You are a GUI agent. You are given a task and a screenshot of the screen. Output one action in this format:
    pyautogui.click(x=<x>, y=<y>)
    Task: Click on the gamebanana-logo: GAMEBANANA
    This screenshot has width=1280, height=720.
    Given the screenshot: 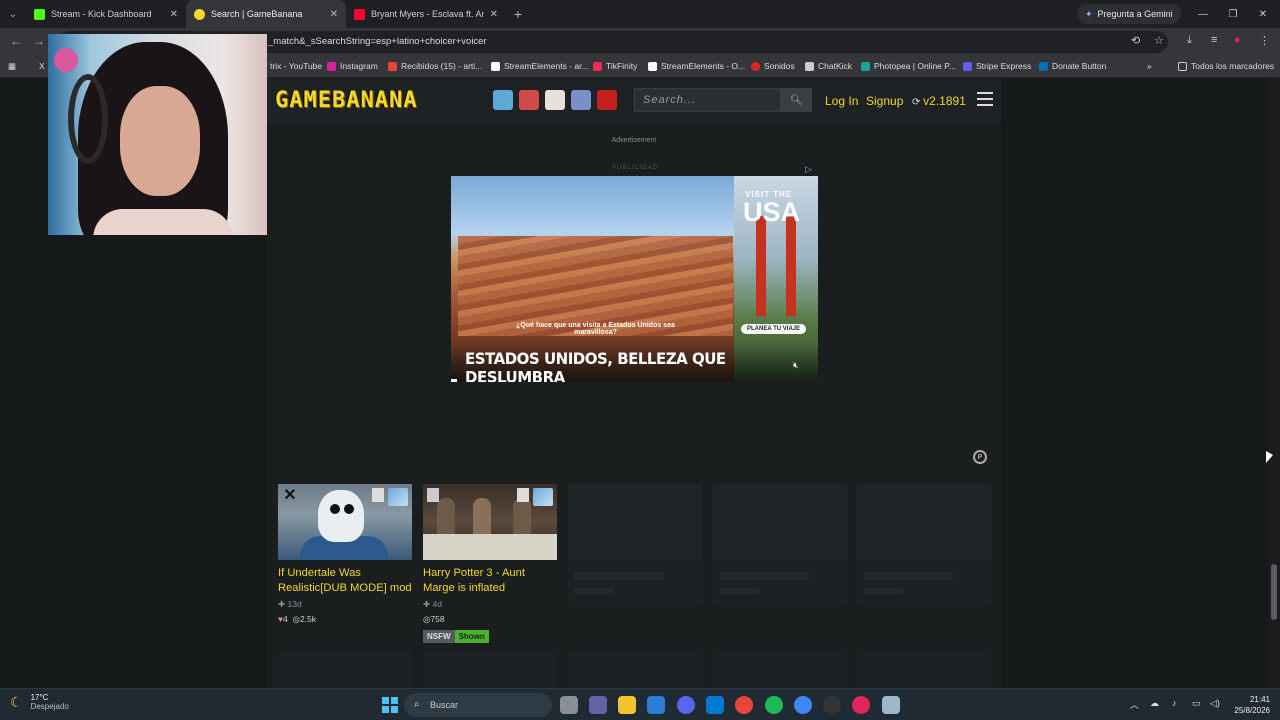 What is the action you would take?
    pyautogui.click(x=346, y=100)
    